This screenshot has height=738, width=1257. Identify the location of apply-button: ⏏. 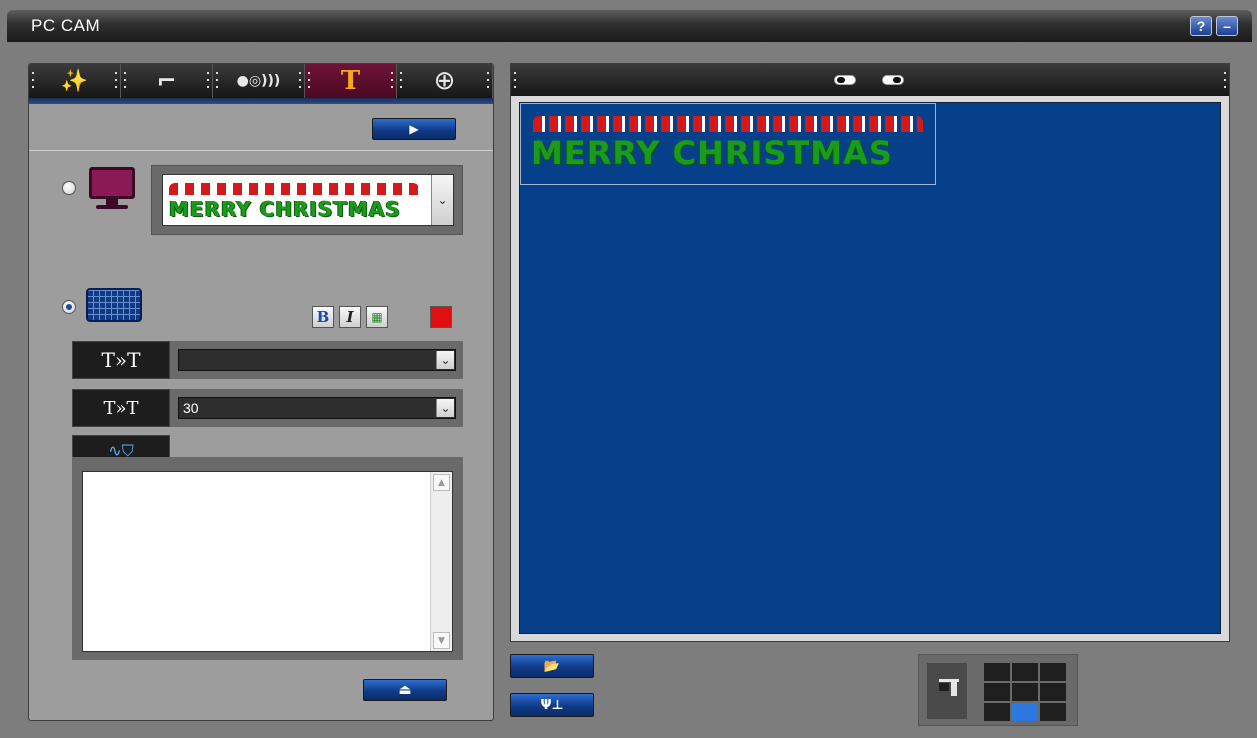
(405, 690).